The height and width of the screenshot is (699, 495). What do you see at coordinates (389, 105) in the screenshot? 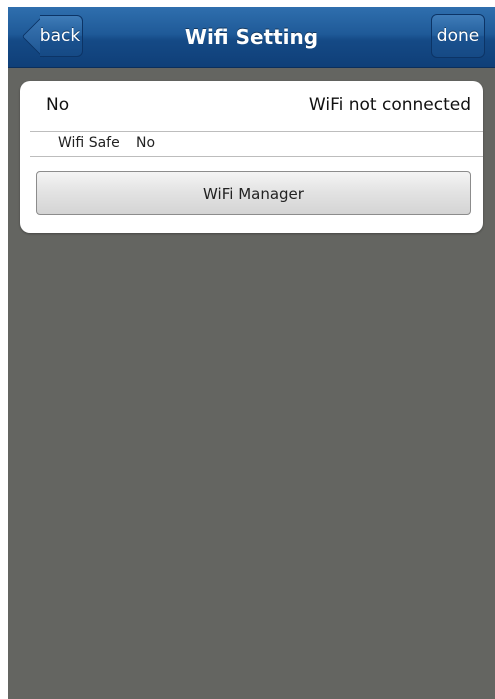
I see `wifi-connection-status: WiFi not connected` at bounding box center [389, 105].